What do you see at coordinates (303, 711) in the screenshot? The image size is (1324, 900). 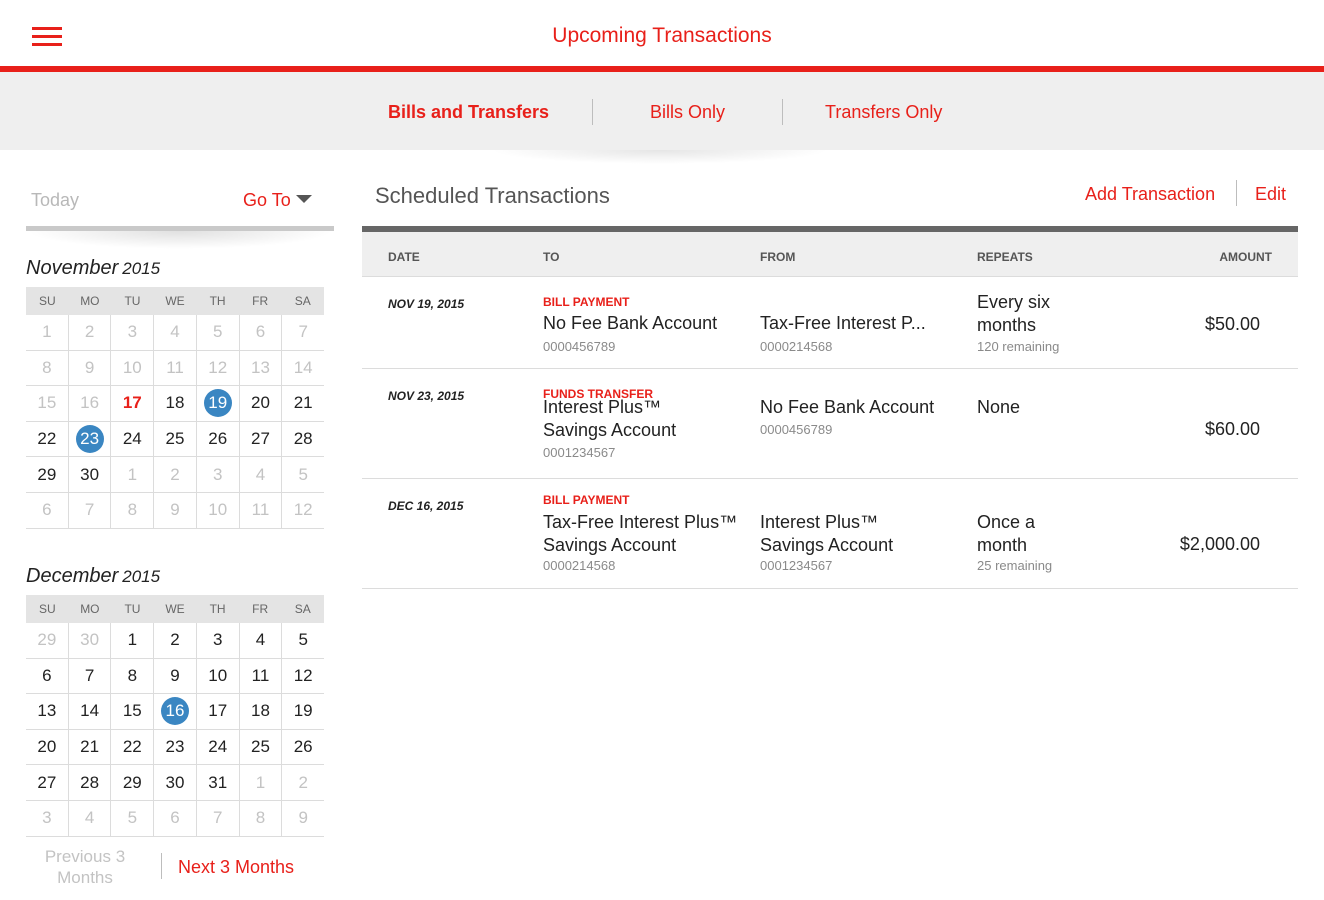 I see `calendar-day: 19` at bounding box center [303, 711].